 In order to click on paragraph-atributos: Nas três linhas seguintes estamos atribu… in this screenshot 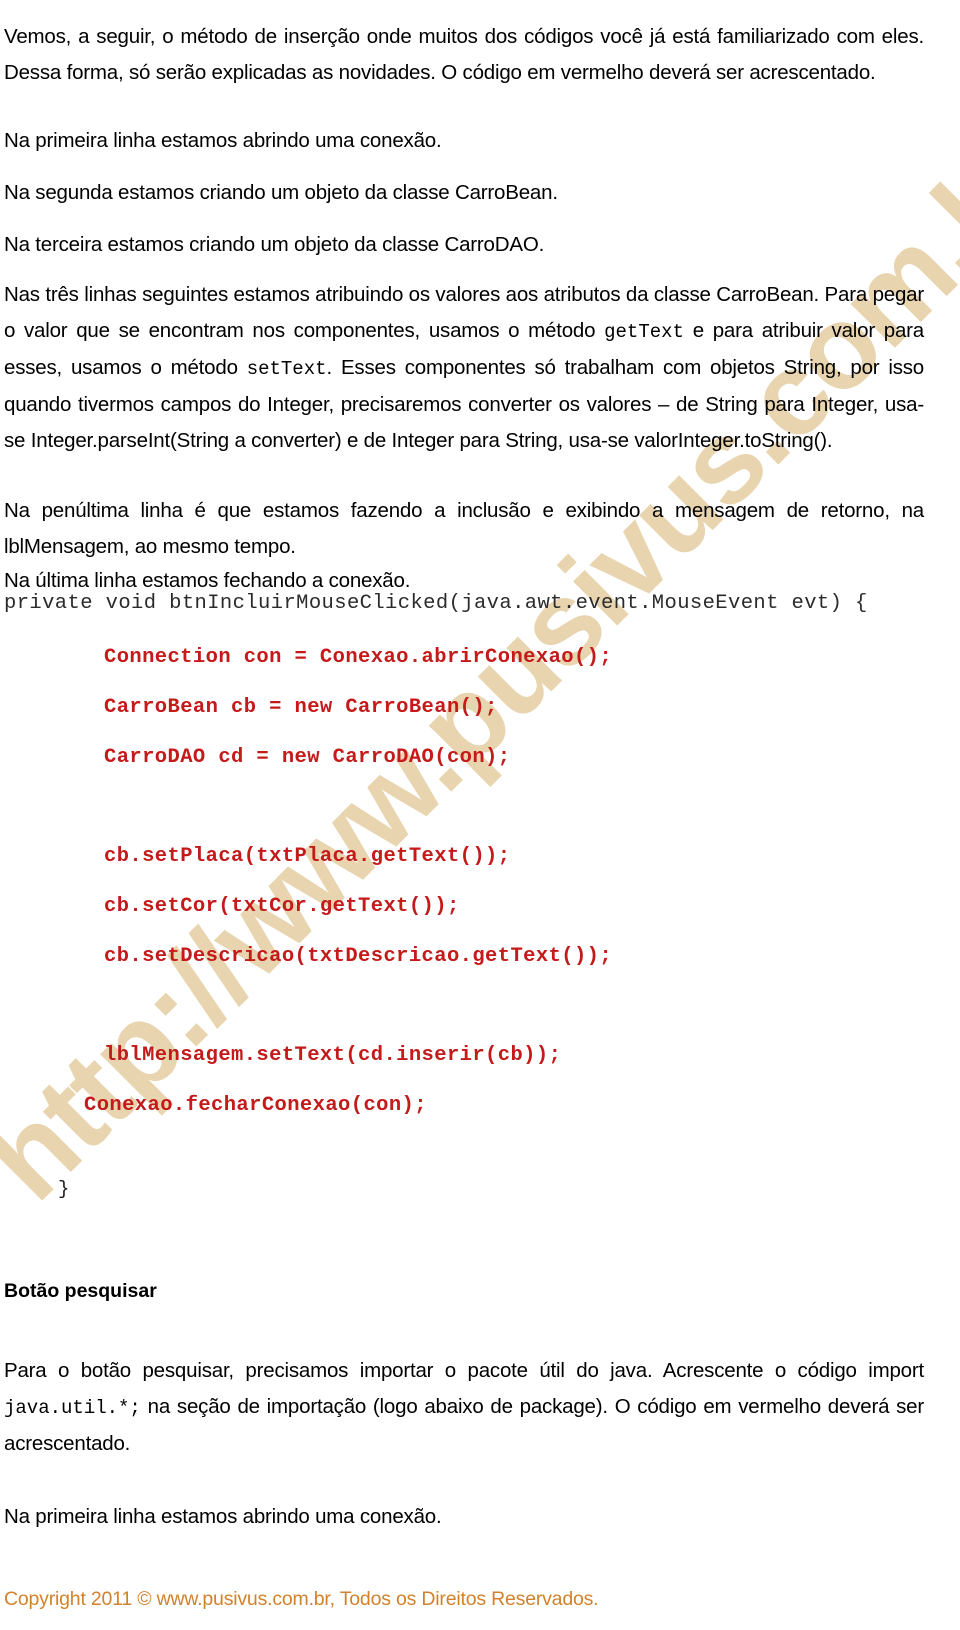, I will do `click(464, 368)`.